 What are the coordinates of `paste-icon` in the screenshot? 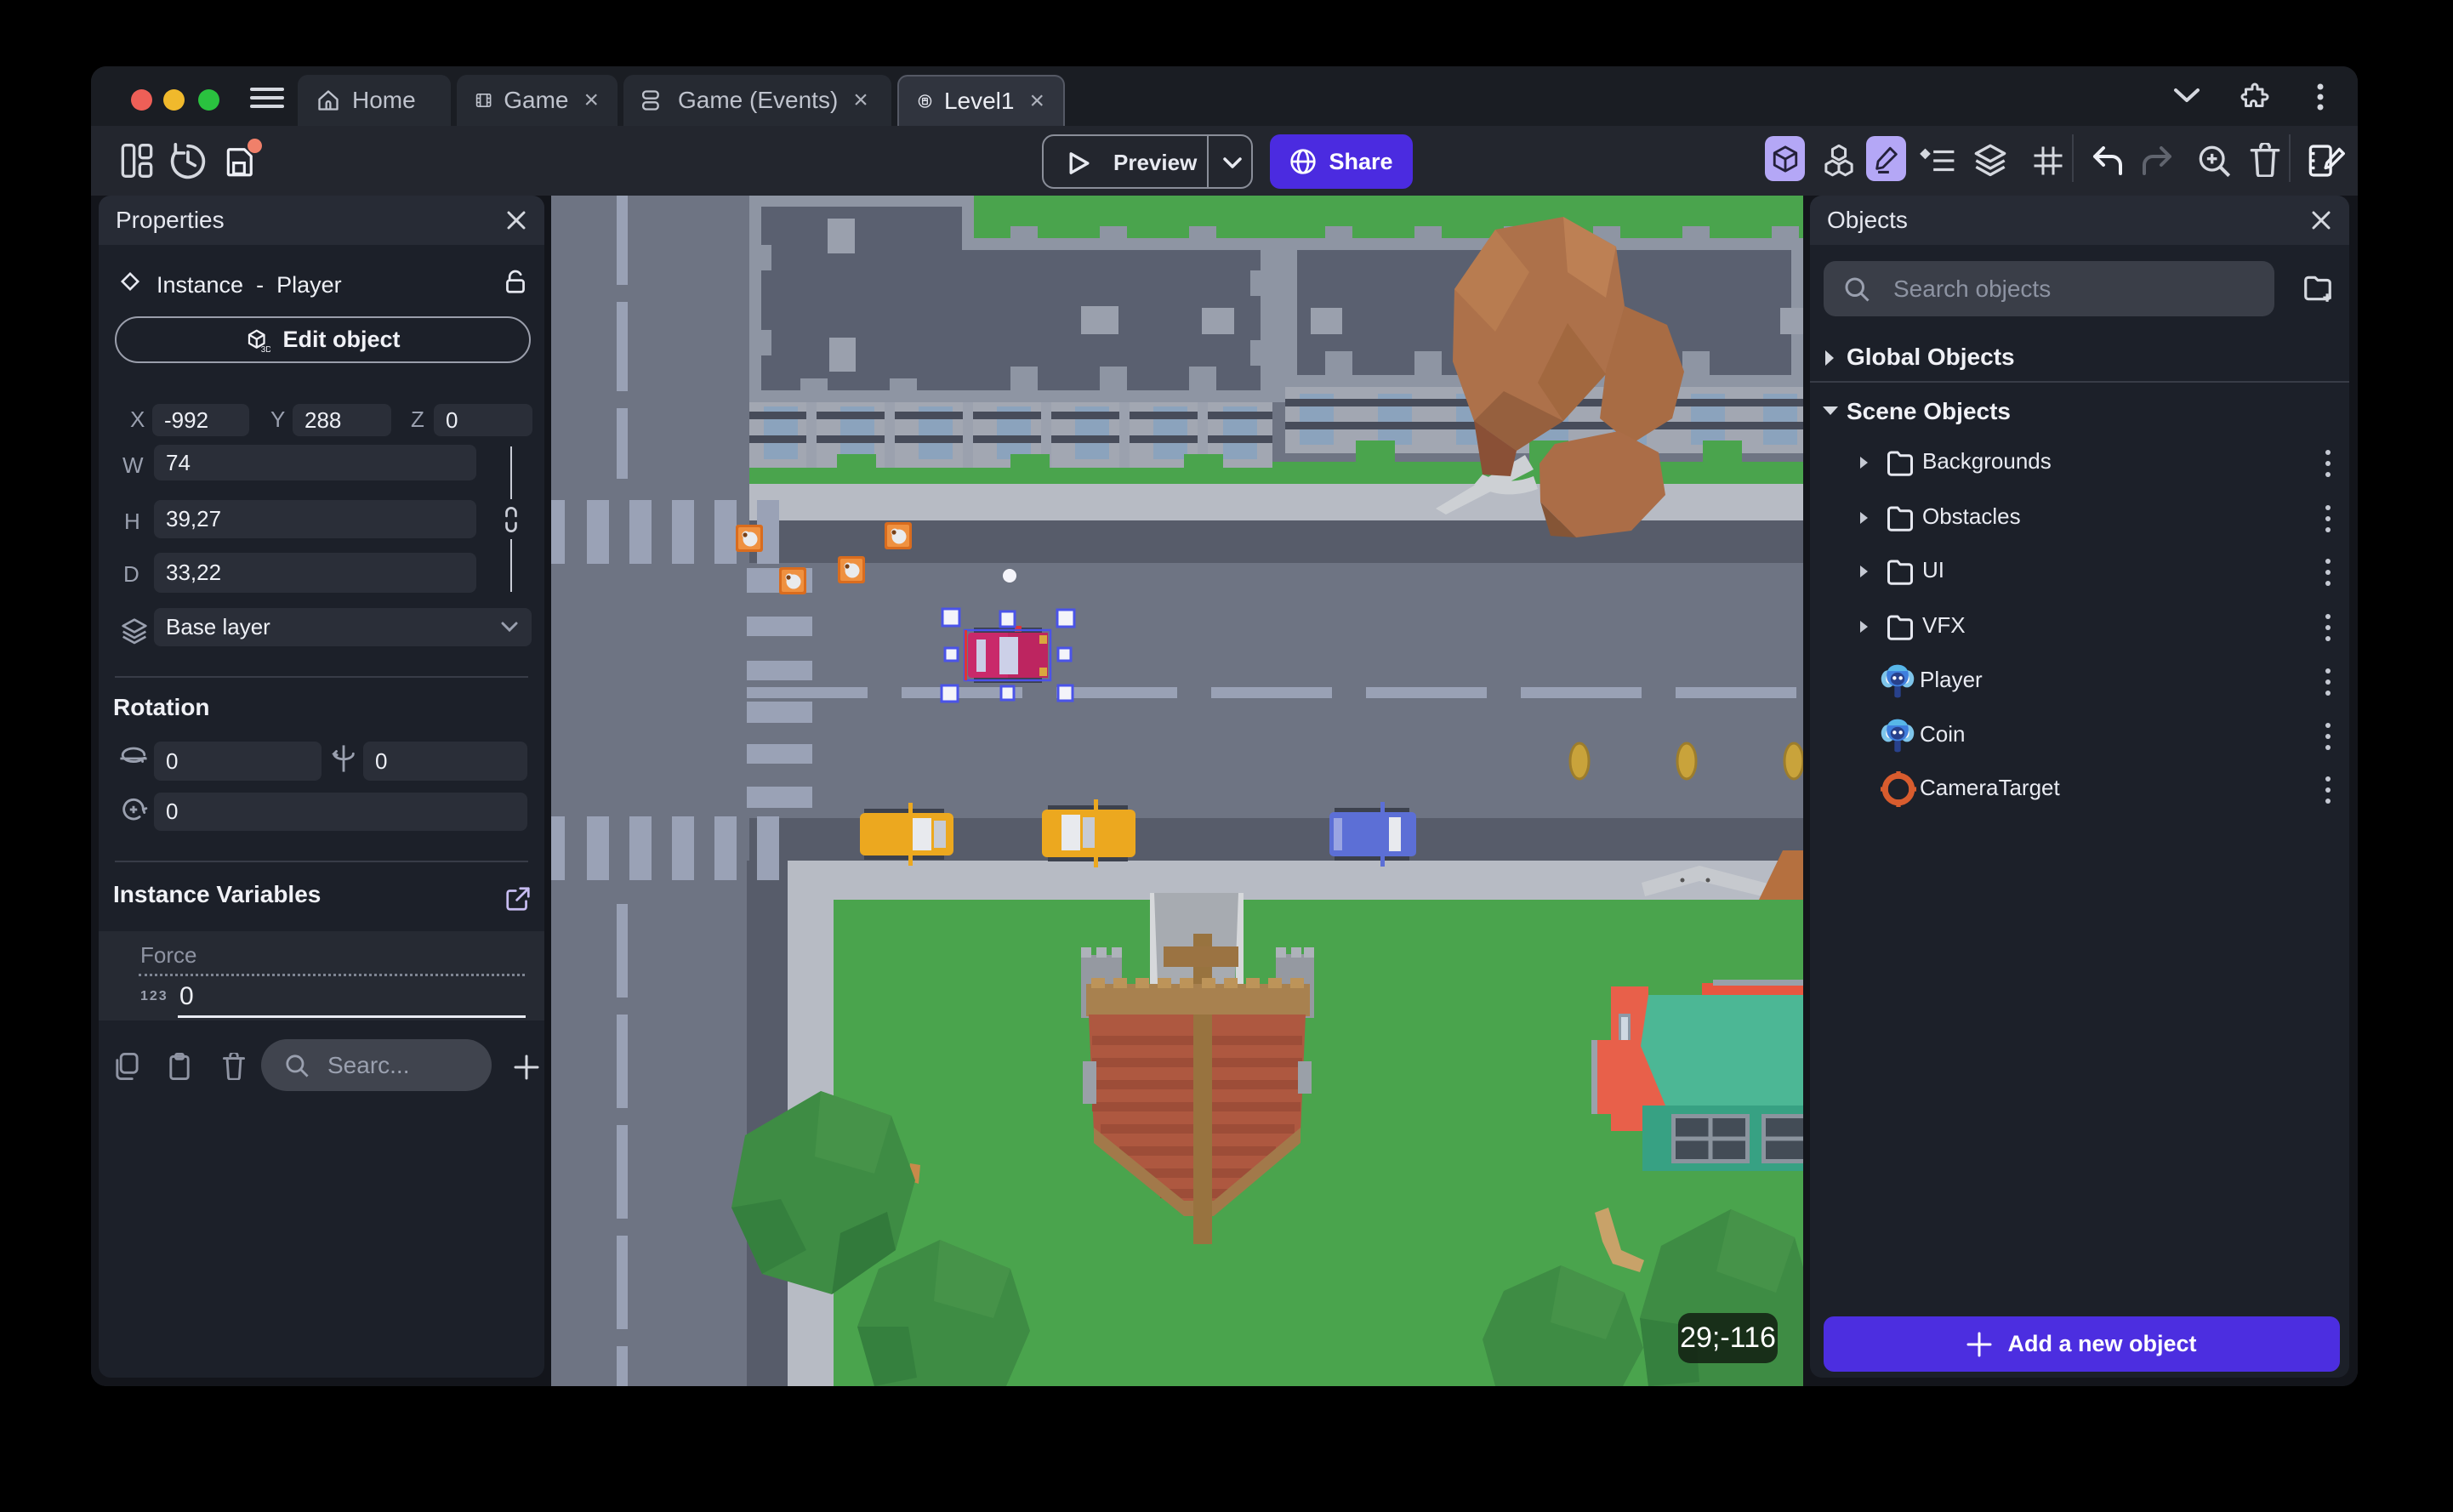 It's located at (179, 1066).